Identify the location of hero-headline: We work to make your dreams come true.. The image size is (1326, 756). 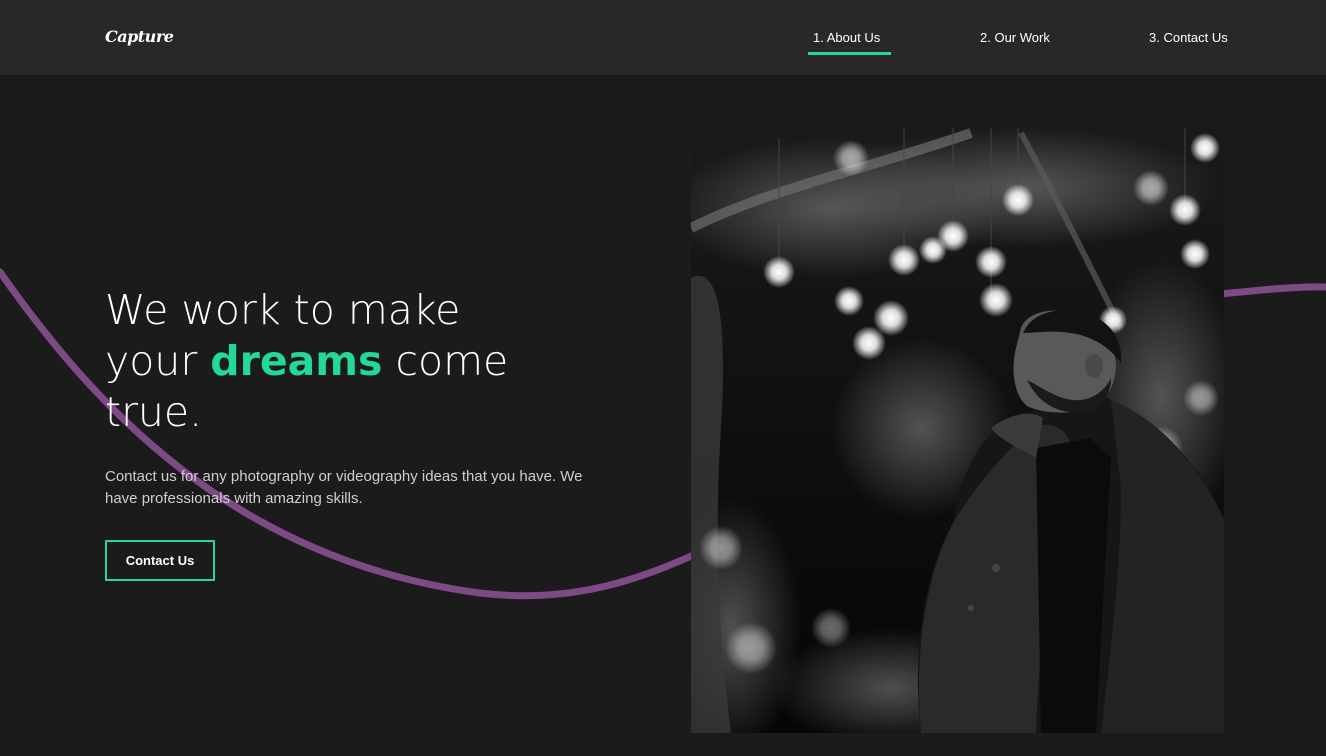
(315, 361).